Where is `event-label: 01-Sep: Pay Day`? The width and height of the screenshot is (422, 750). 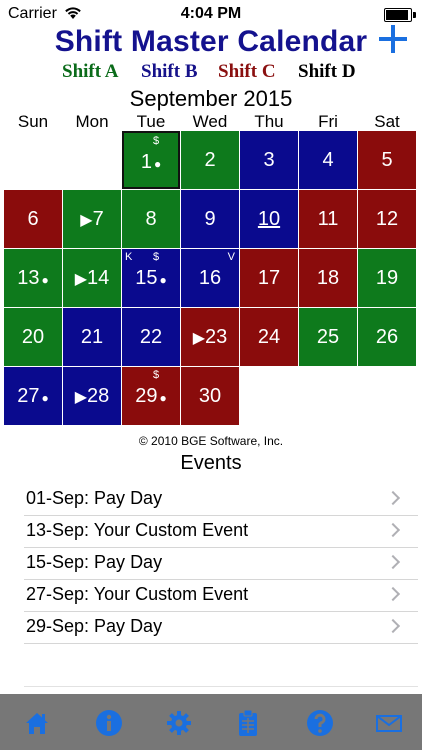
event-label: 01-Sep: Pay Day is located at coordinates (94, 498).